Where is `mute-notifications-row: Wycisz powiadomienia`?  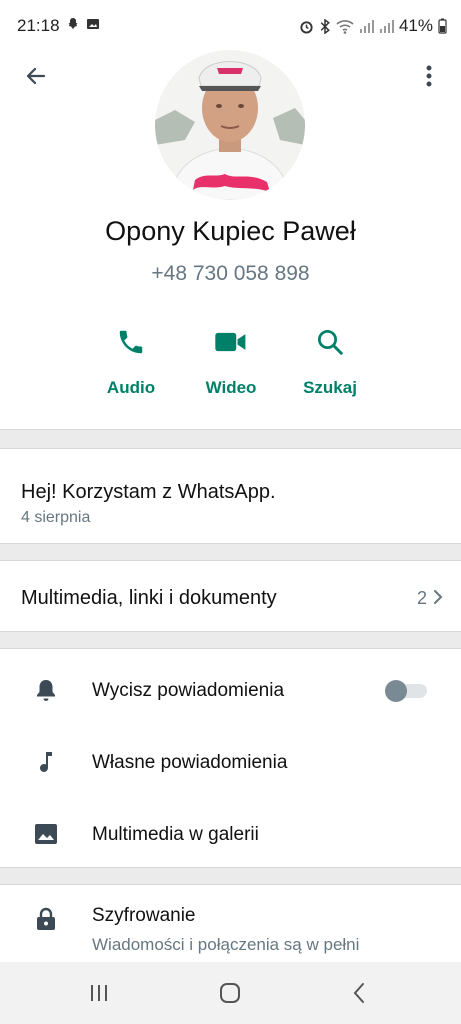
mute-notifications-row: Wycisz powiadomienia is located at coordinates (230, 689).